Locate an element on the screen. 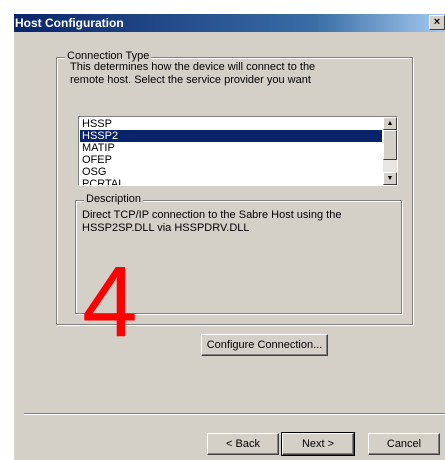 This screenshot has height=460, width=445. list-item-pcrtal: PCRTAL is located at coordinates (231, 181).